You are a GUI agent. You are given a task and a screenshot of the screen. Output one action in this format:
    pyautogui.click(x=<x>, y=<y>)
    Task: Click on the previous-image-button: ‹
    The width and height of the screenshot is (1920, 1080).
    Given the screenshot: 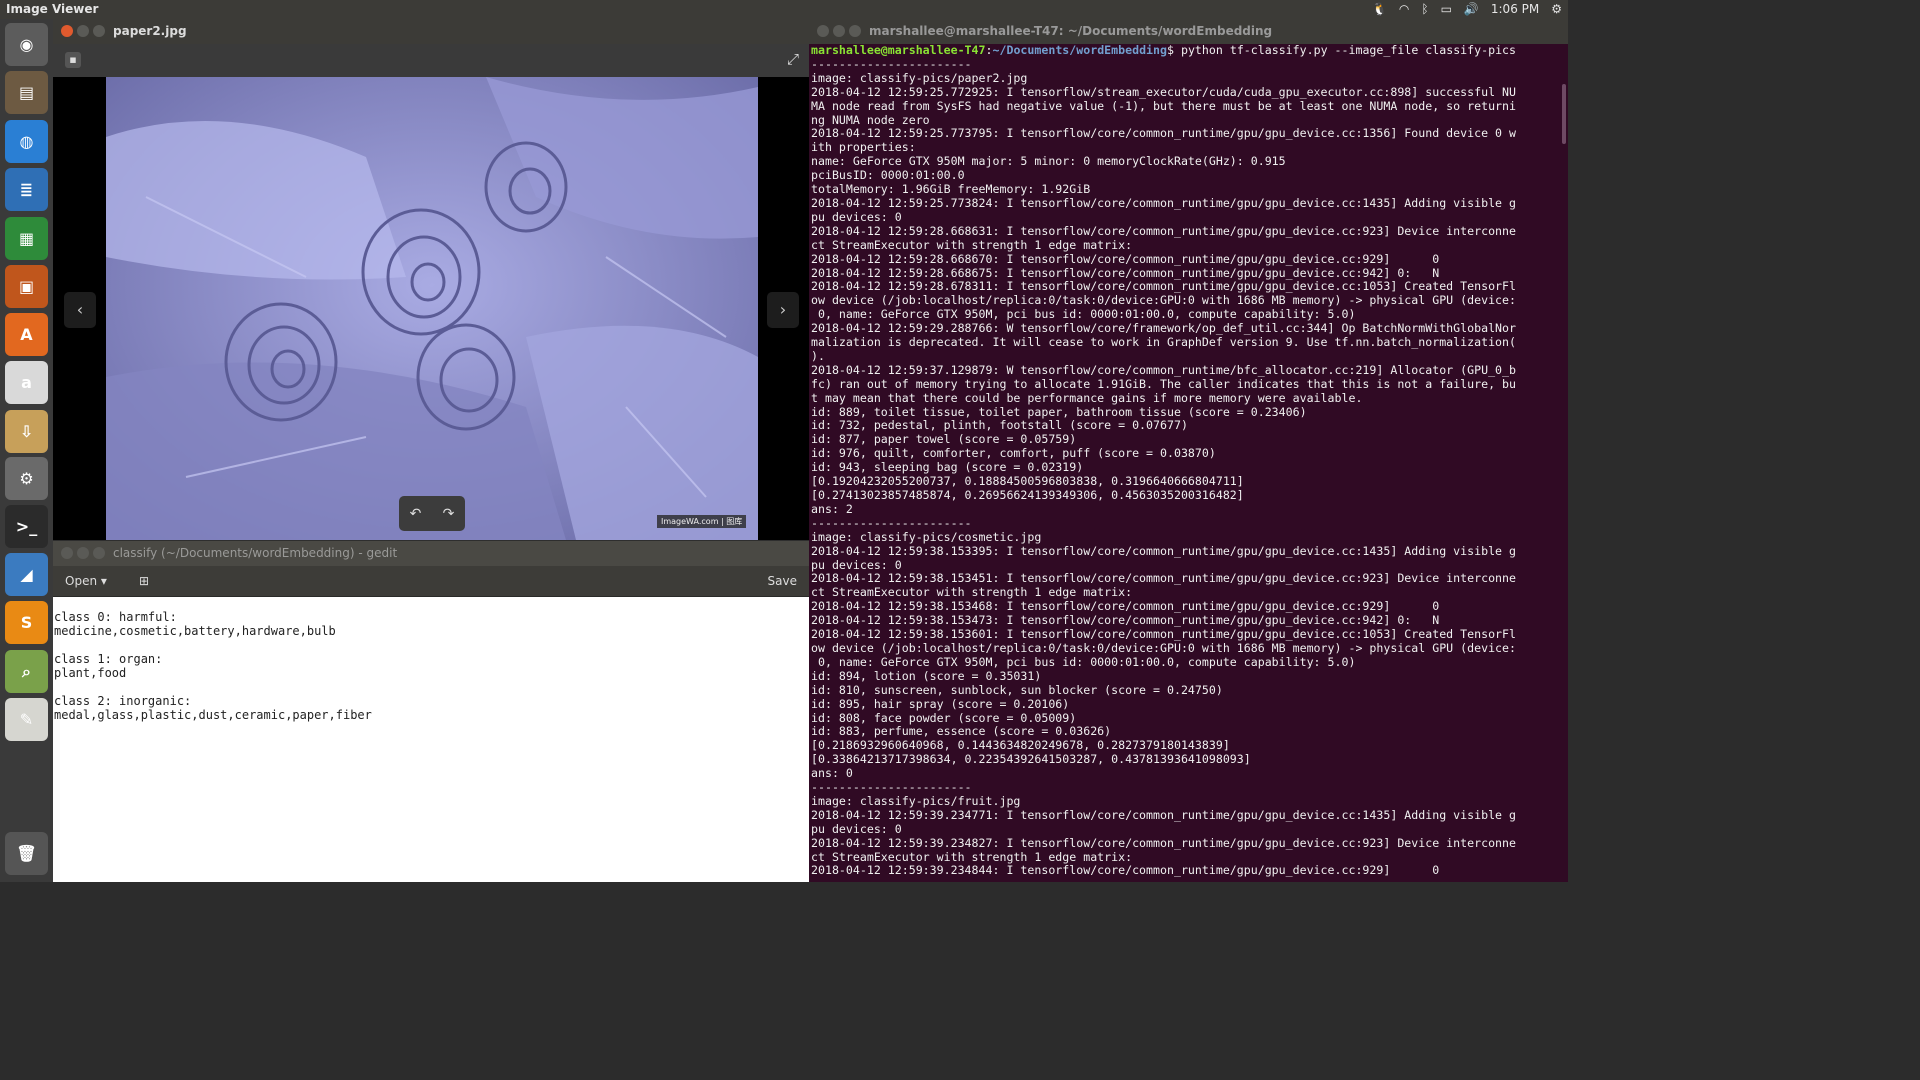 What is the action you would take?
    pyautogui.click(x=80, y=310)
    